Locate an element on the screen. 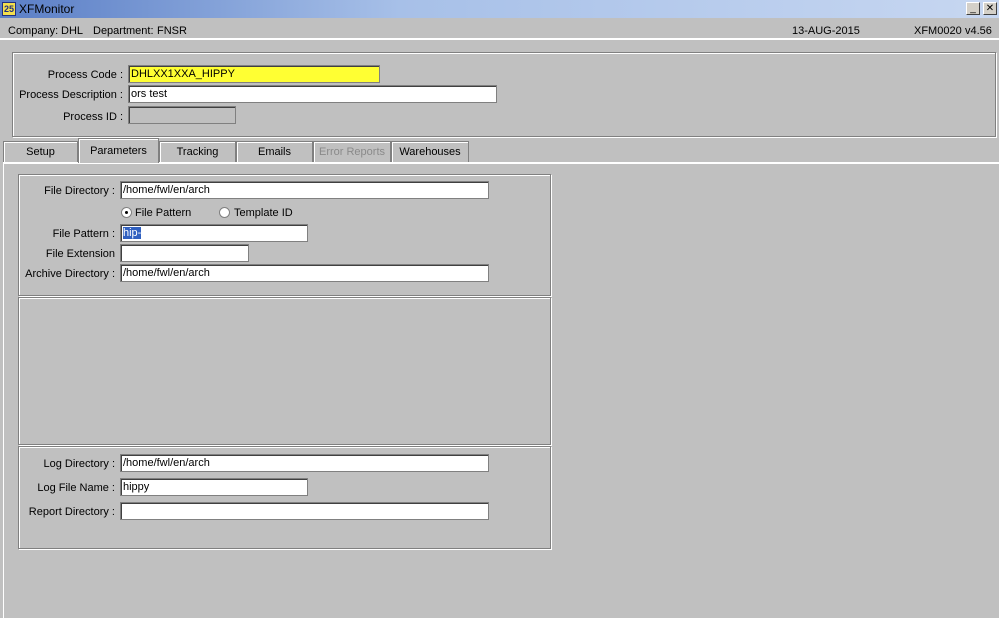  log-file-name-field: hippy is located at coordinates (214, 487).